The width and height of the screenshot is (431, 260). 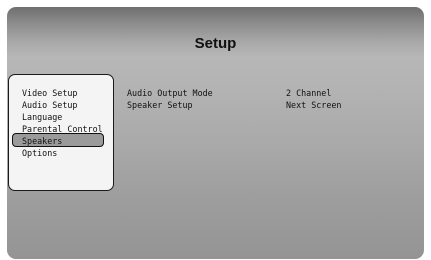 I want to click on setting-label: Speaker Setup, so click(x=160, y=105).